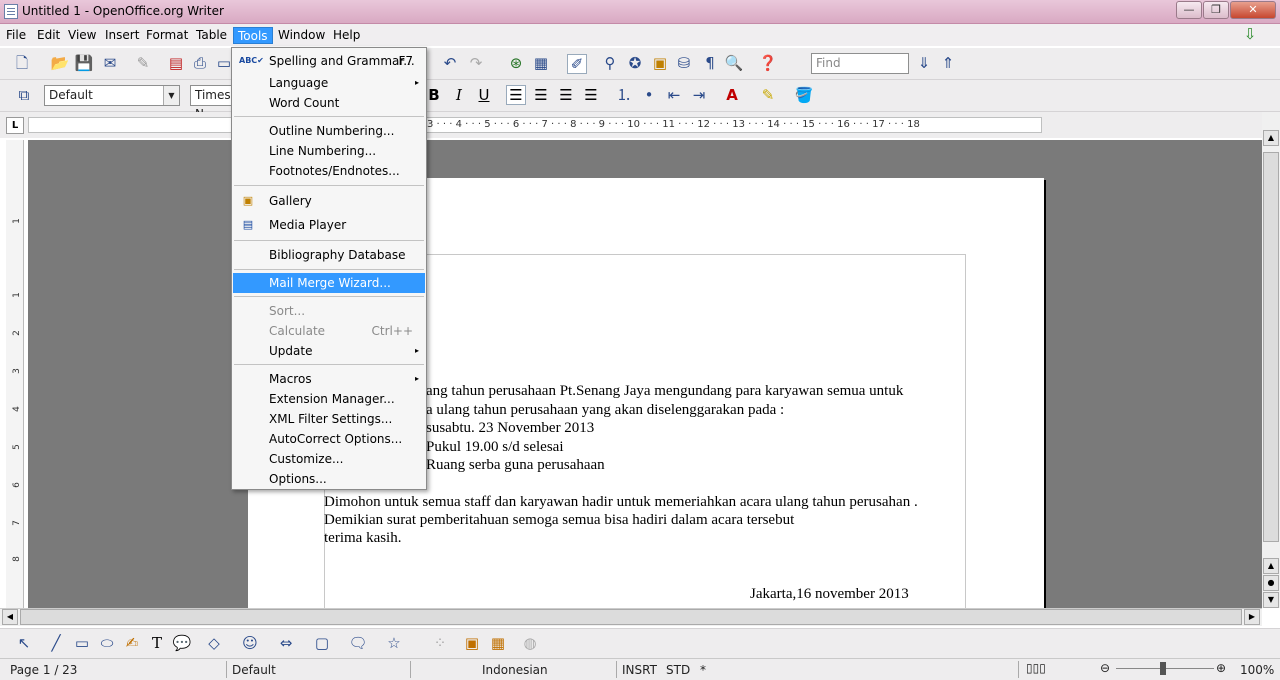  I want to click on zoom-in-icon: ⊕, so click(1221, 668).